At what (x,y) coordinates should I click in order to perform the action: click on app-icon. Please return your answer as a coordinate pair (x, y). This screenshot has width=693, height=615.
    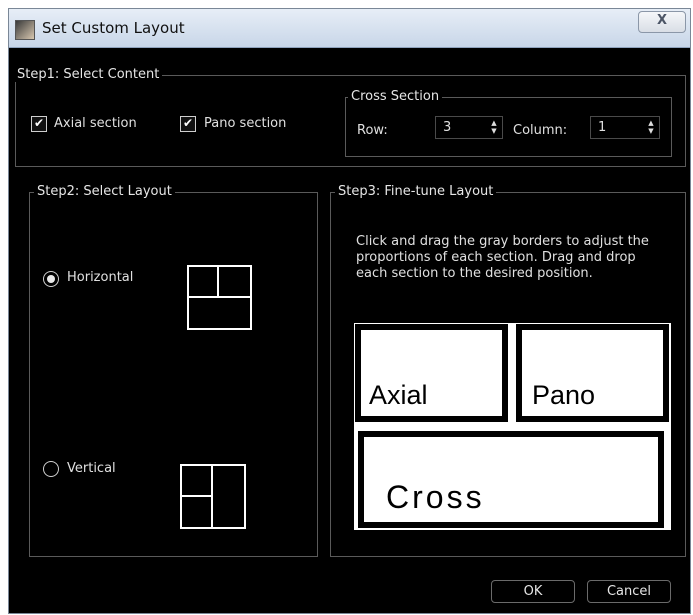
    Looking at the image, I should click on (25, 30).